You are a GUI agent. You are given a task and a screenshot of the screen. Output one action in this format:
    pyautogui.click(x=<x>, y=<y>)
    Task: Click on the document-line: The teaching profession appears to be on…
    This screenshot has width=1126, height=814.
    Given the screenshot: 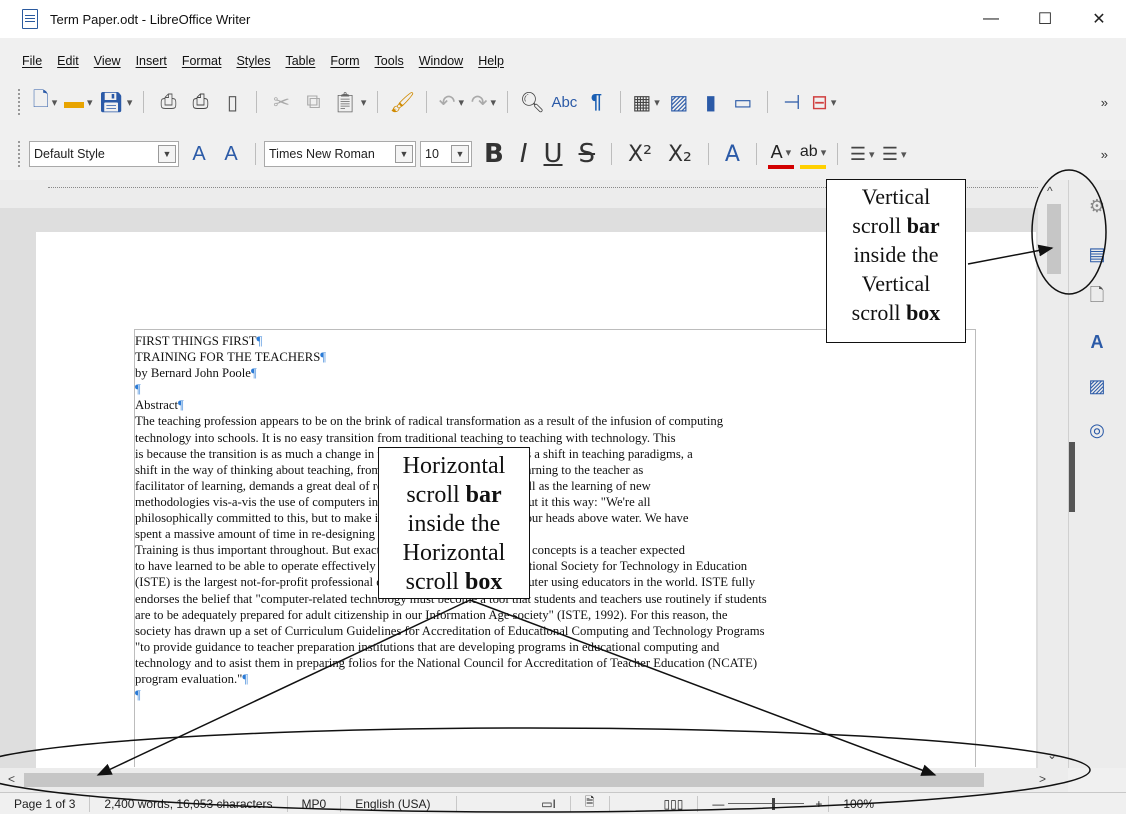 What is the action you would take?
    pyautogui.click(x=555, y=421)
    